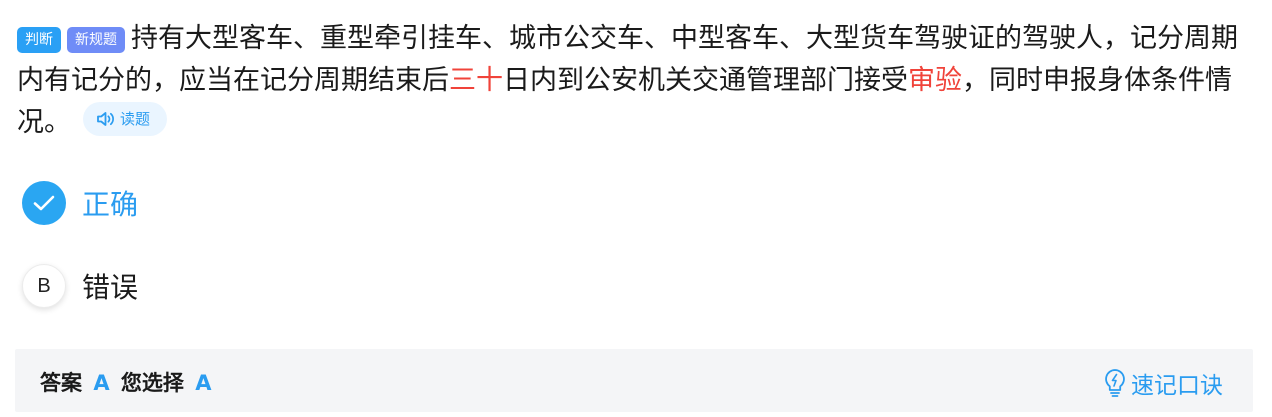 The image size is (1272, 417). What do you see at coordinates (101, 383) in the screenshot?
I see `answer-value: A` at bounding box center [101, 383].